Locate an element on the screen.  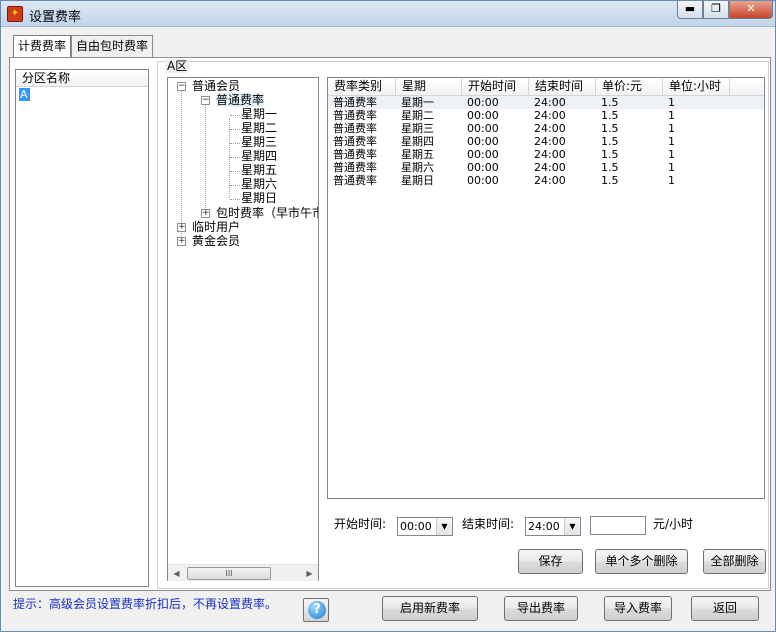
back-button: 返回 is located at coordinates (725, 608).